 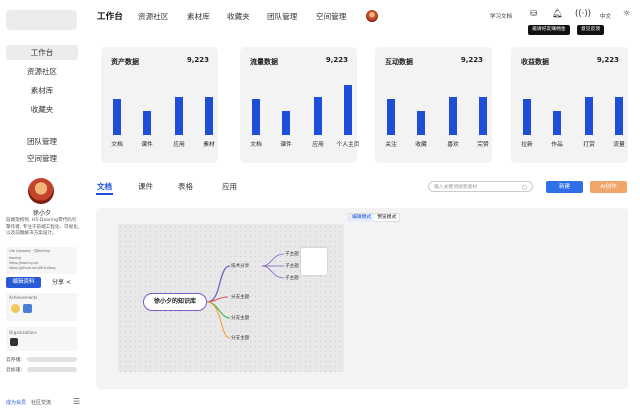 I want to click on mindmap-connectors, so click(x=245, y=296).